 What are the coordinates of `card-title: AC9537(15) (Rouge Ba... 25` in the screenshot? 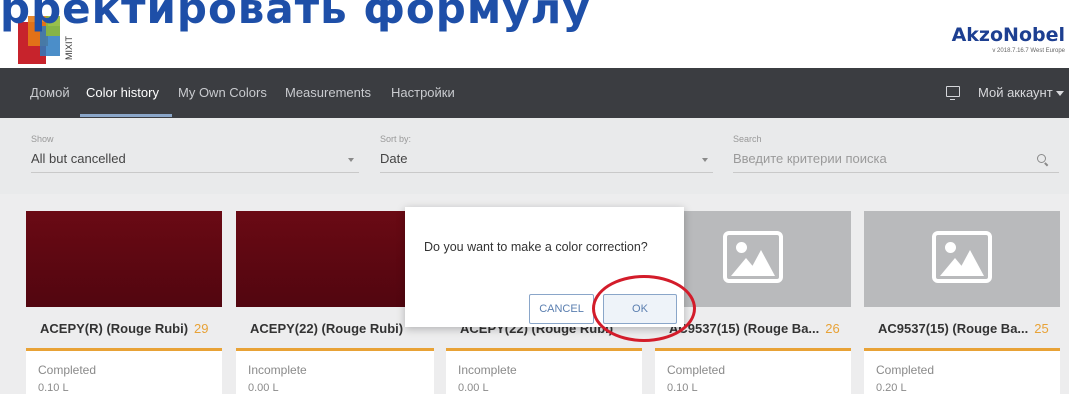 It's located at (963, 328).